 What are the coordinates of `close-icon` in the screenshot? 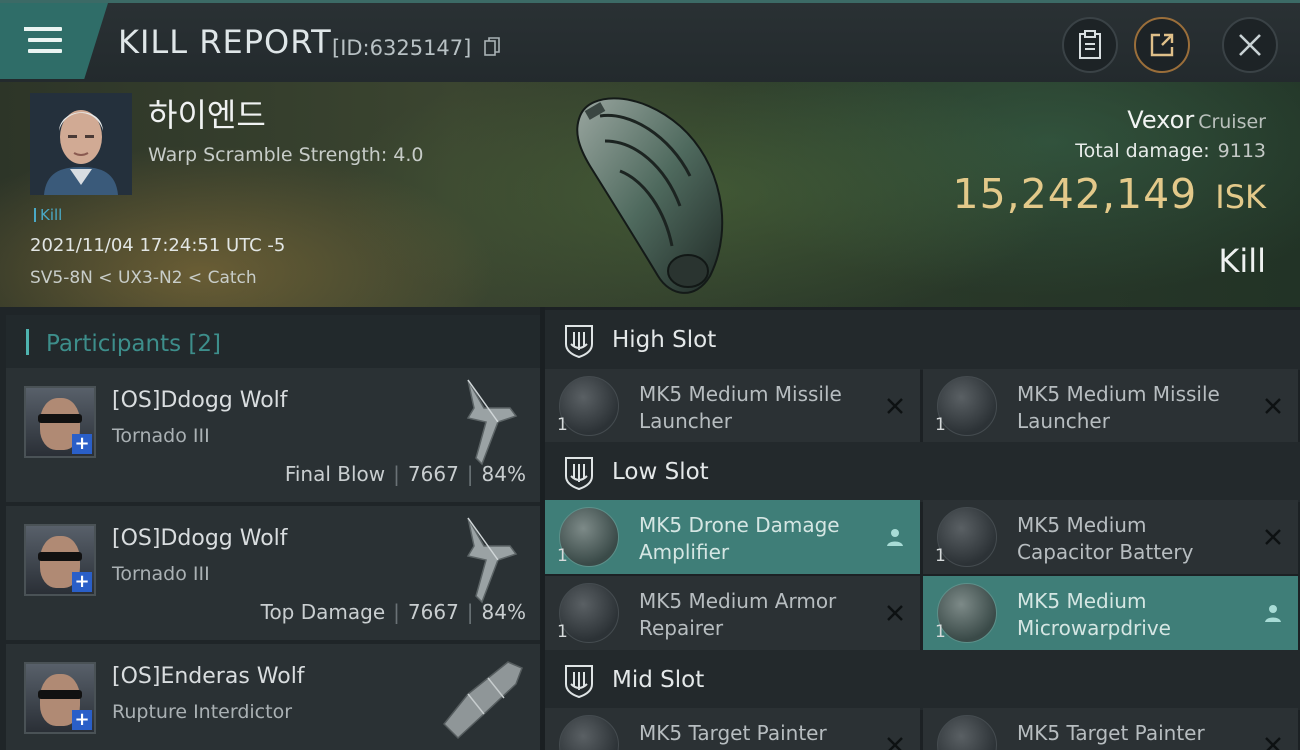 It's located at (1250, 45).